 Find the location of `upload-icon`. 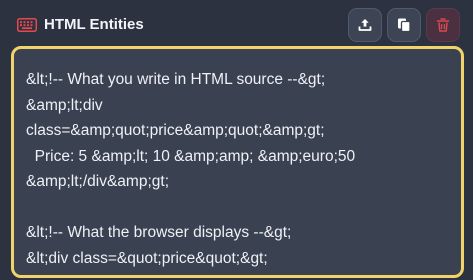

upload-icon is located at coordinates (365, 25).